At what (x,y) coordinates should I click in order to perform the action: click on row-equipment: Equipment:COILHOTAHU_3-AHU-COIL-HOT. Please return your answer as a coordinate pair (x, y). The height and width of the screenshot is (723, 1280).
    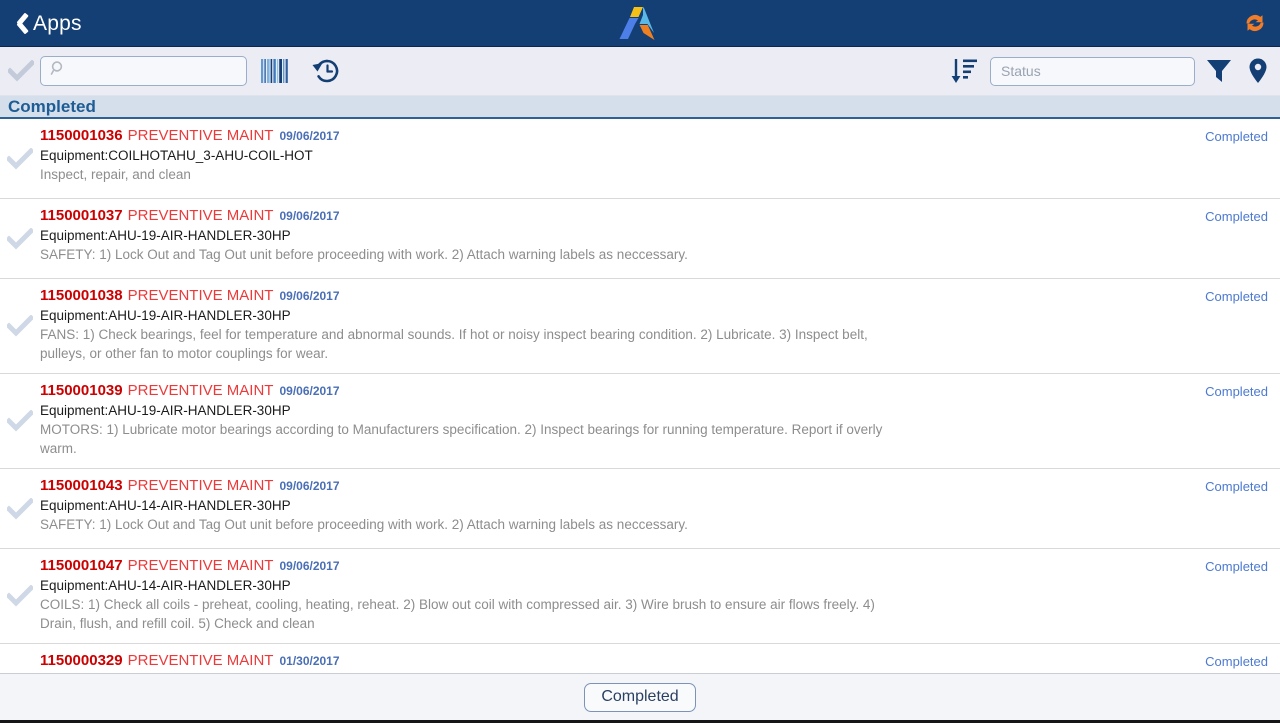
    Looking at the image, I should click on (176, 155).